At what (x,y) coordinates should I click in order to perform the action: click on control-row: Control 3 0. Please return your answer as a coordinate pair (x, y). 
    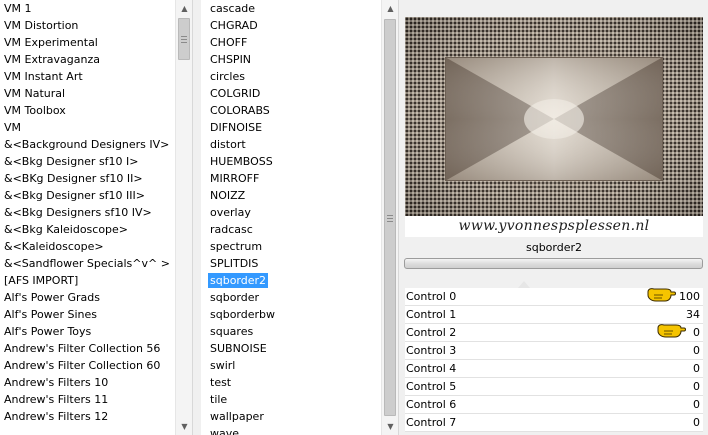
    Looking at the image, I should click on (554, 351).